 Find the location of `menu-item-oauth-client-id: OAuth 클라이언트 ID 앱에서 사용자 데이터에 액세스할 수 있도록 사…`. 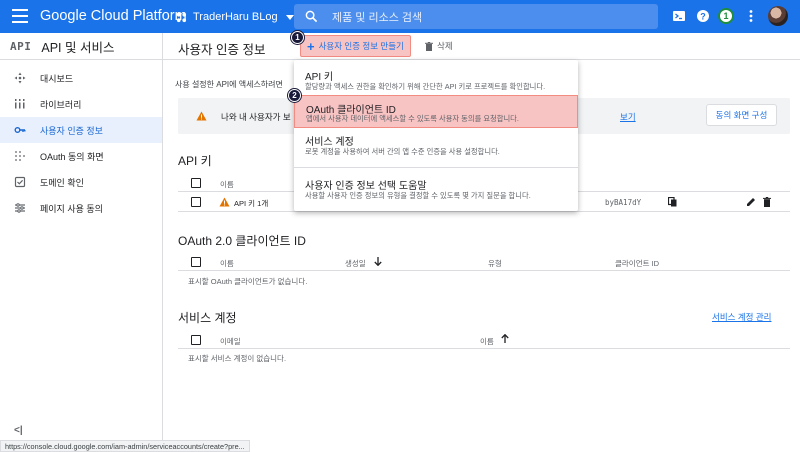

menu-item-oauth-client-id: OAuth 클라이언트 ID 앱에서 사용자 데이터에 액세스할 수 있도록 사… is located at coordinates (436, 111).